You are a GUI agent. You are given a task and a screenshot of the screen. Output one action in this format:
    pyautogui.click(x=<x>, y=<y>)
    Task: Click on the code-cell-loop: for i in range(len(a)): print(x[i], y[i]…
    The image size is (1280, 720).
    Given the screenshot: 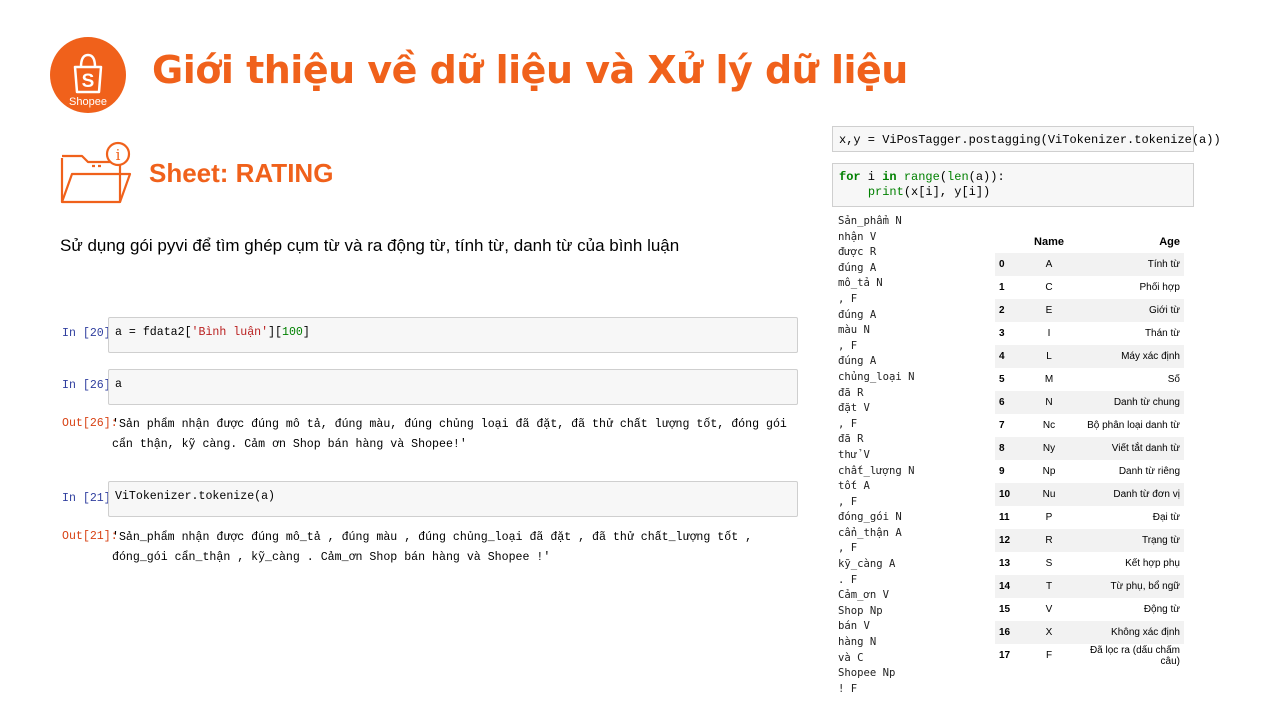 What is the action you would take?
    pyautogui.click(x=1013, y=185)
    